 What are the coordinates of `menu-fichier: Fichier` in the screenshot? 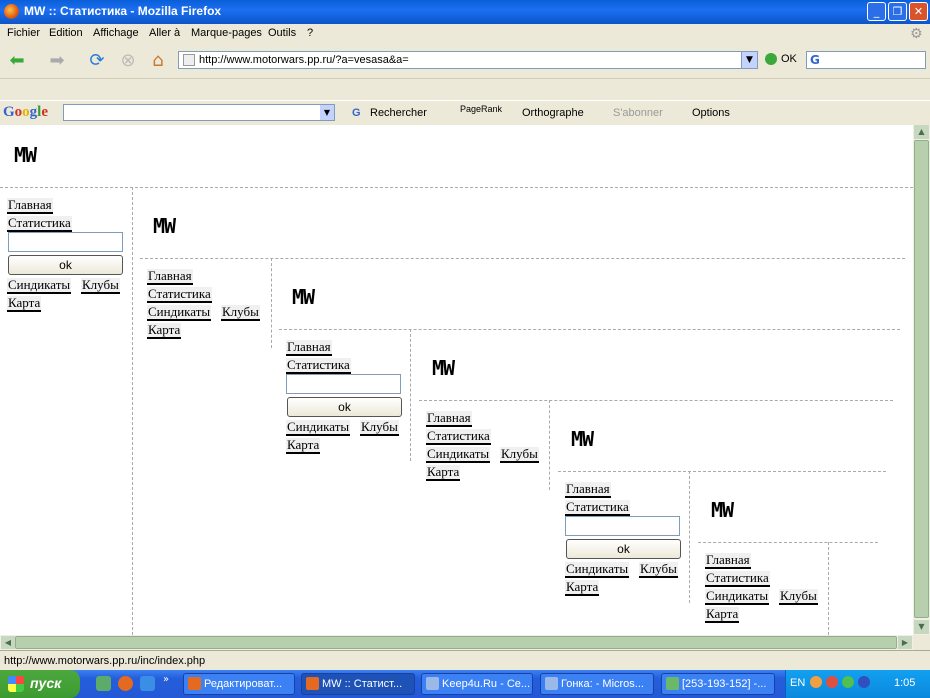 It's located at (23, 33).